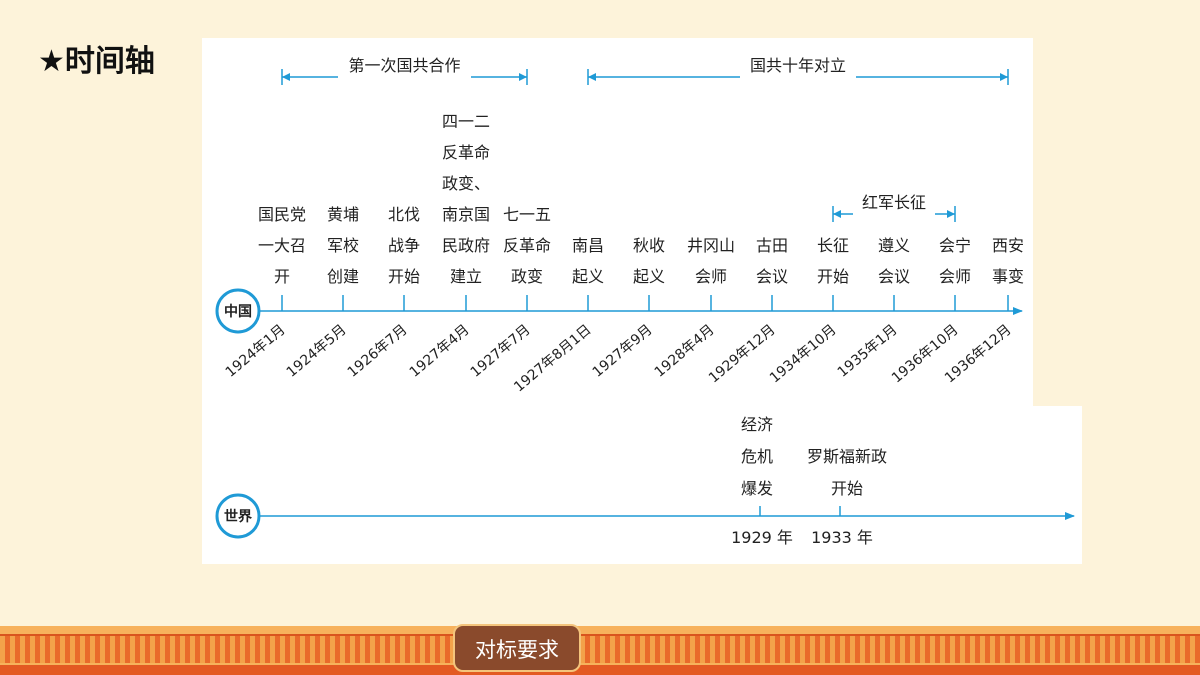  What do you see at coordinates (282, 245) in the screenshot?
I see `china-event-label: 一大召` at bounding box center [282, 245].